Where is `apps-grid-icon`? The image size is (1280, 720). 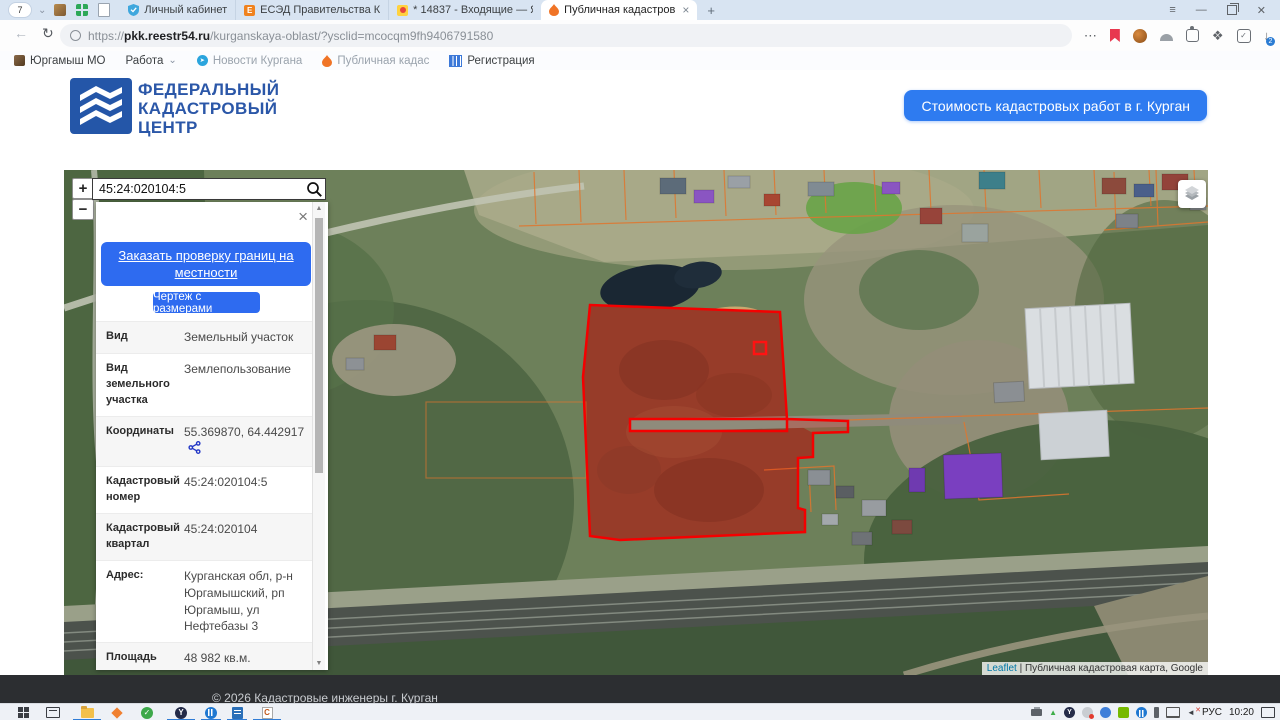 apps-grid-icon is located at coordinates (82, 10).